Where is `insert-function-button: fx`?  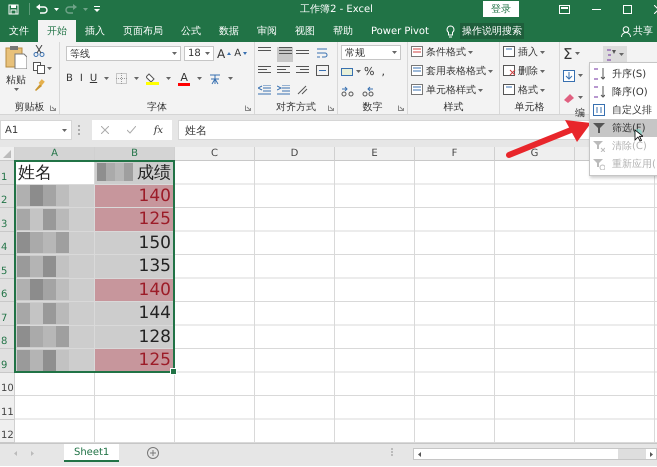 insert-function-button: fx is located at coordinates (159, 130).